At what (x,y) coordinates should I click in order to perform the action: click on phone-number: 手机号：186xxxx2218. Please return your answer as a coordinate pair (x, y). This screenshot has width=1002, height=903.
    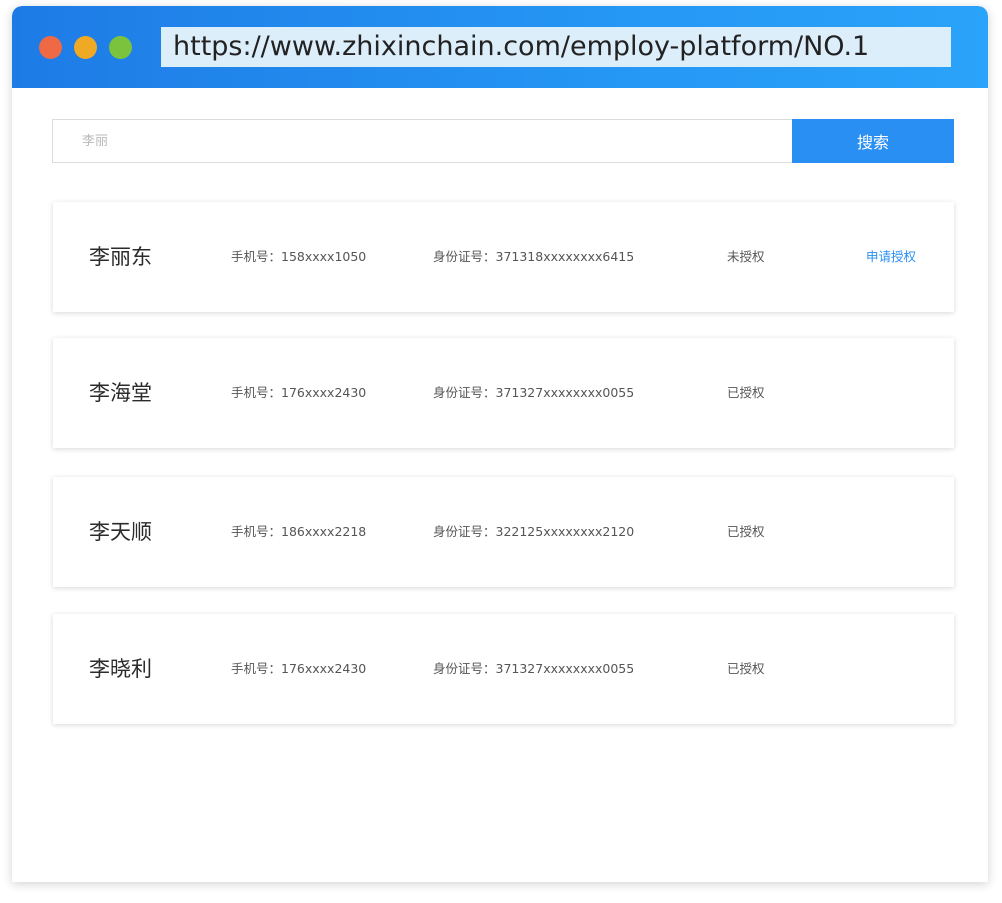
    Looking at the image, I should click on (299, 531).